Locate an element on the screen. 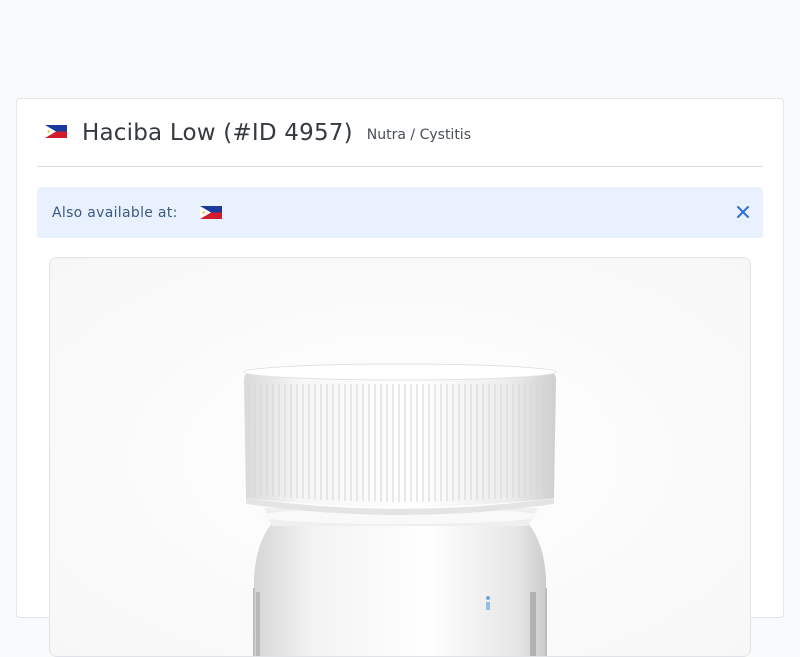 This screenshot has height=657, width=800. availability-label: Also available at: is located at coordinates (115, 212).